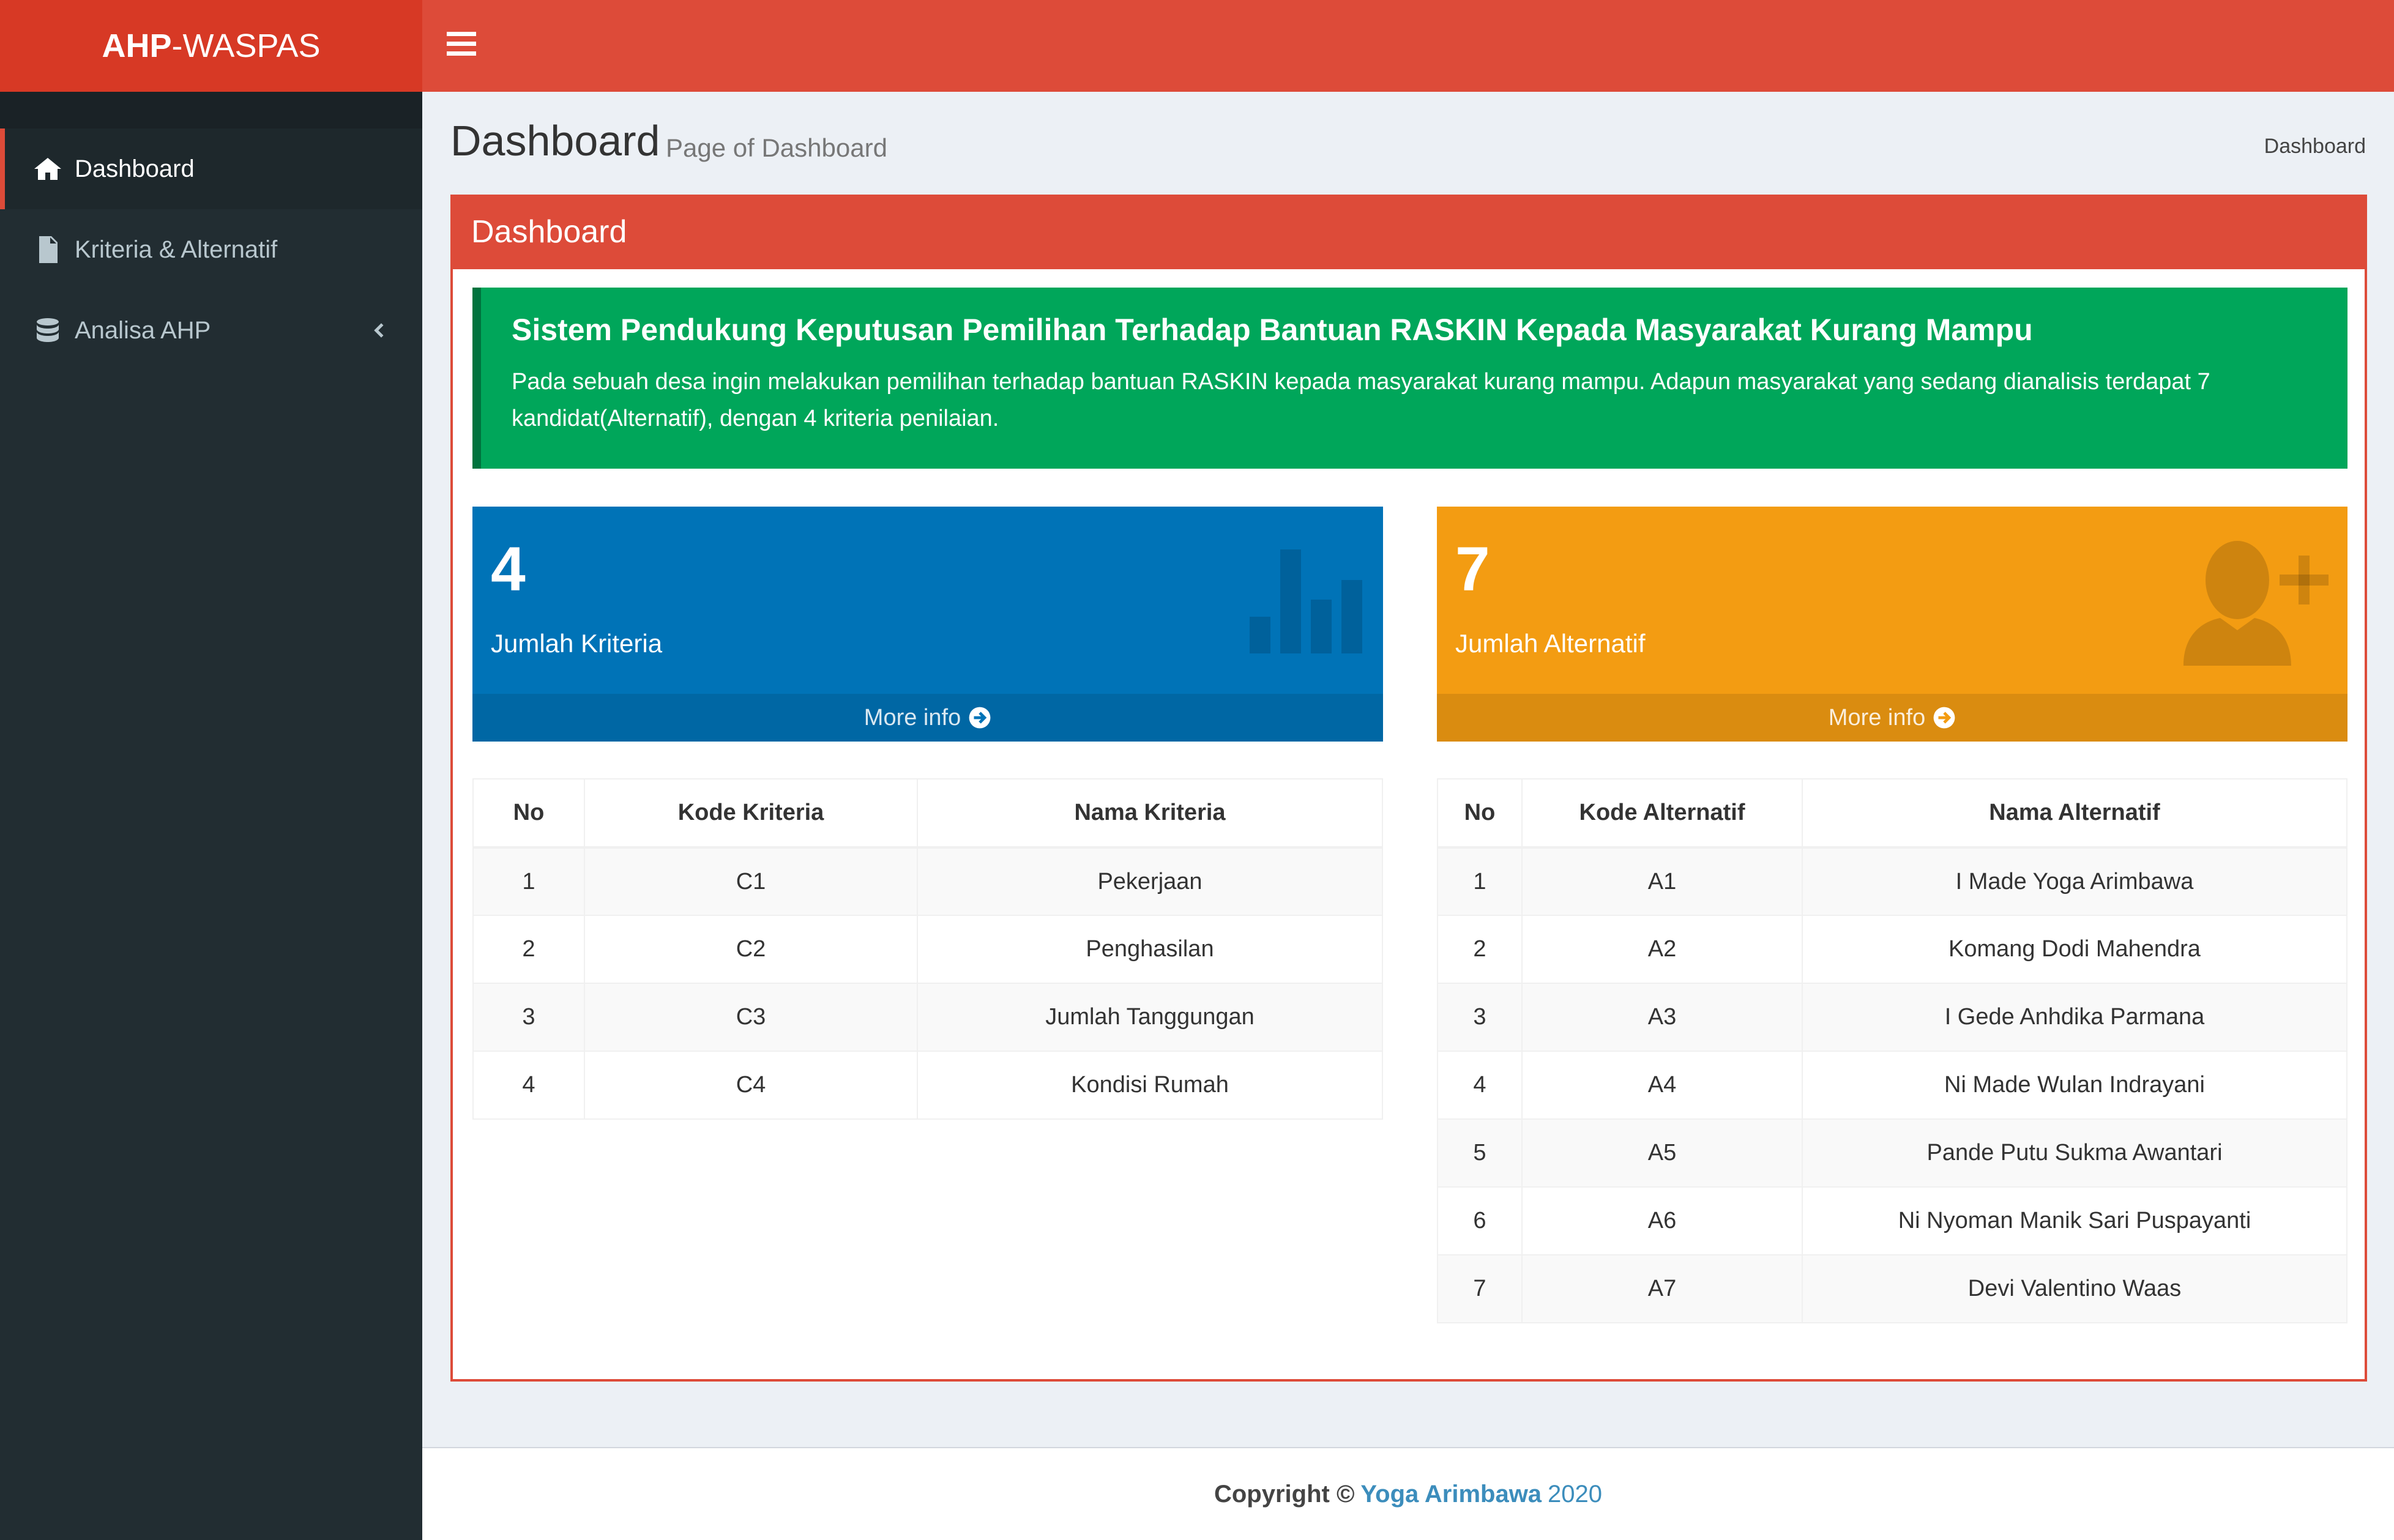  I want to click on table-header-row: No Kode Kriteria Nama Kriteria, so click(927, 813).